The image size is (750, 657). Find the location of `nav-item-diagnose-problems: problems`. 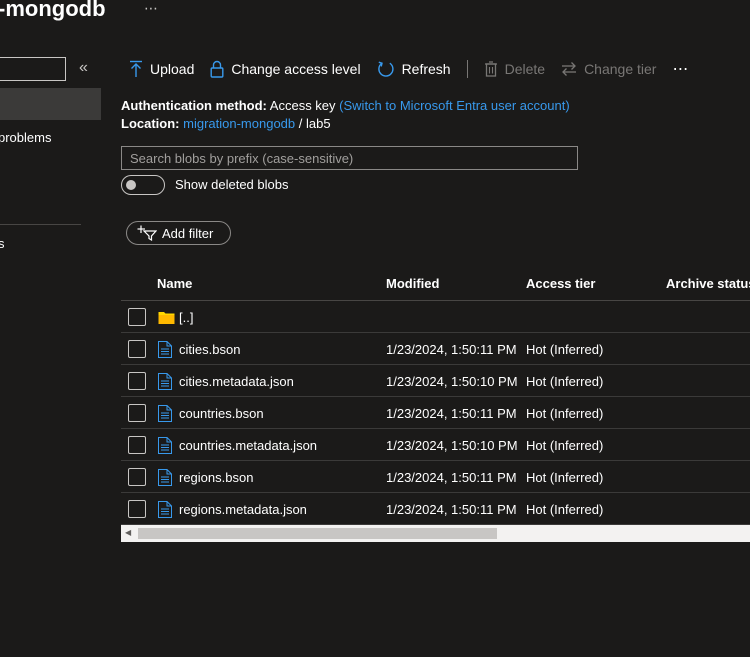

nav-item-diagnose-problems: problems is located at coordinates (25, 137).